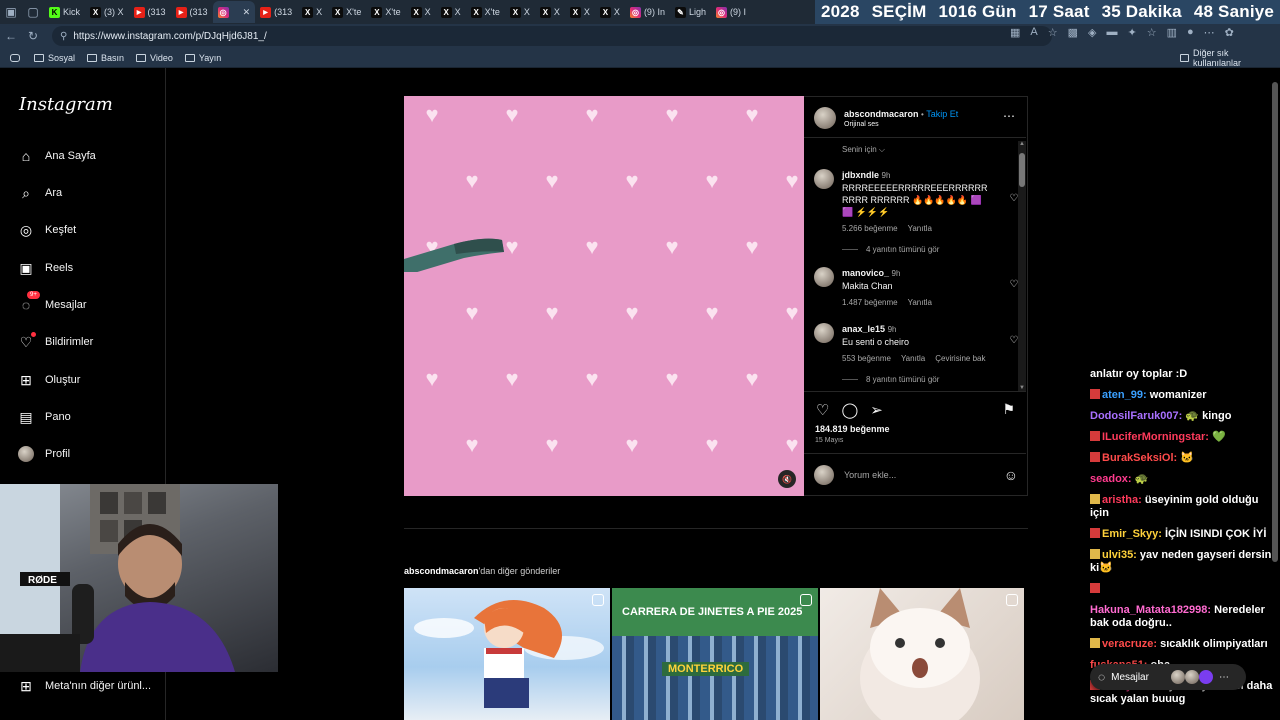 The height and width of the screenshot is (720, 1280). Describe the element at coordinates (928, 249) in the screenshot. I see `view-replies-button: 4 yanıtın tümünü gör` at that location.